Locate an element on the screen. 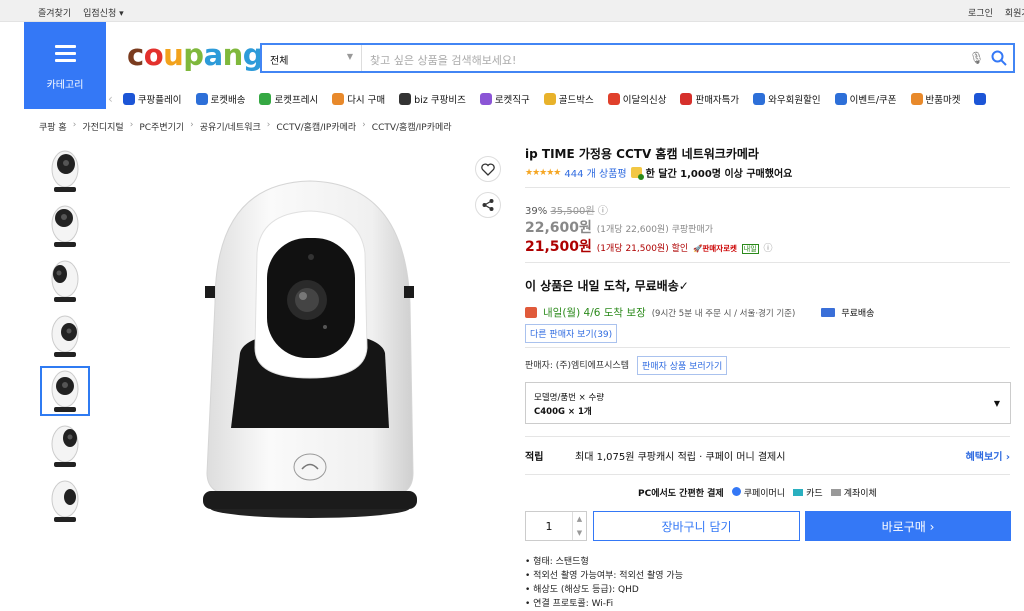 Image resolution: width=1024 pixels, height=611 pixels. product-title: ip TIME 가정용 CCTV 홈캠 네트워크카메라 is located at coordinates (642, 154).